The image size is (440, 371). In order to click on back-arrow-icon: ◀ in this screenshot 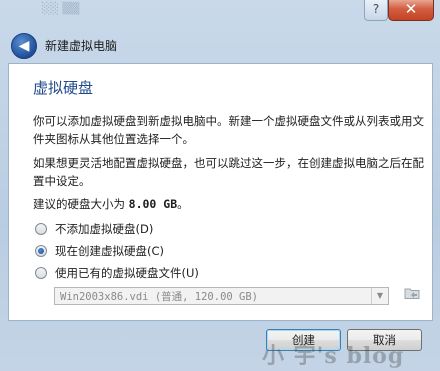, I will do `click(24, 46)`.